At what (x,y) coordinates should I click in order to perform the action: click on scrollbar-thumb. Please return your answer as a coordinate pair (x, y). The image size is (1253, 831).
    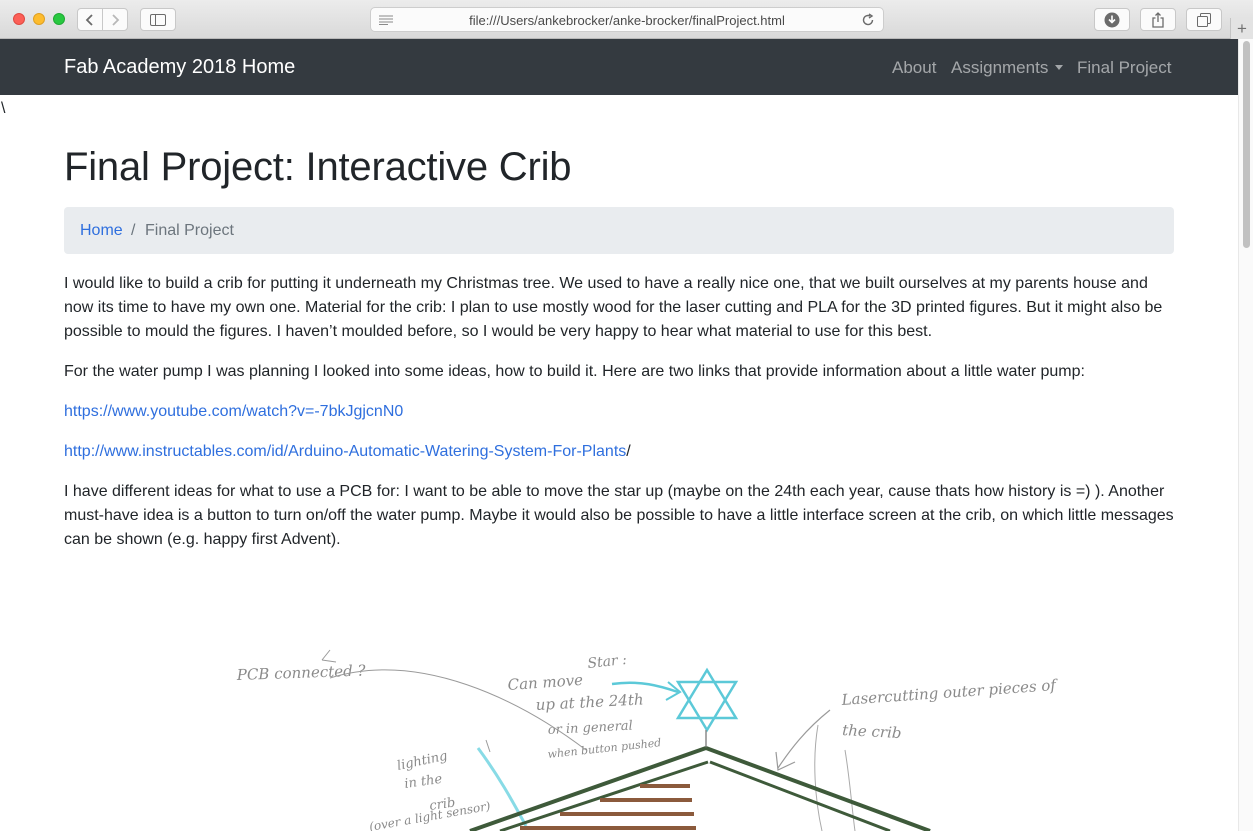
    Looking at the image, I should click on (1246, 144).